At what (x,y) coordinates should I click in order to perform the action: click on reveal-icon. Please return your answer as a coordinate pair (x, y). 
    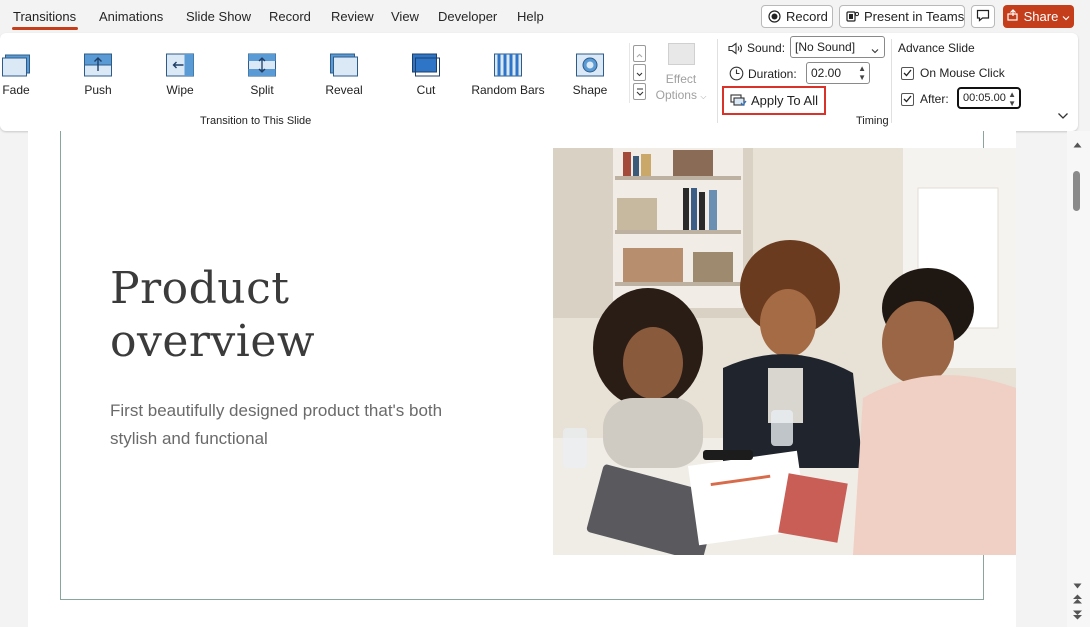
    Looking at the image, I should click on (344, 65).